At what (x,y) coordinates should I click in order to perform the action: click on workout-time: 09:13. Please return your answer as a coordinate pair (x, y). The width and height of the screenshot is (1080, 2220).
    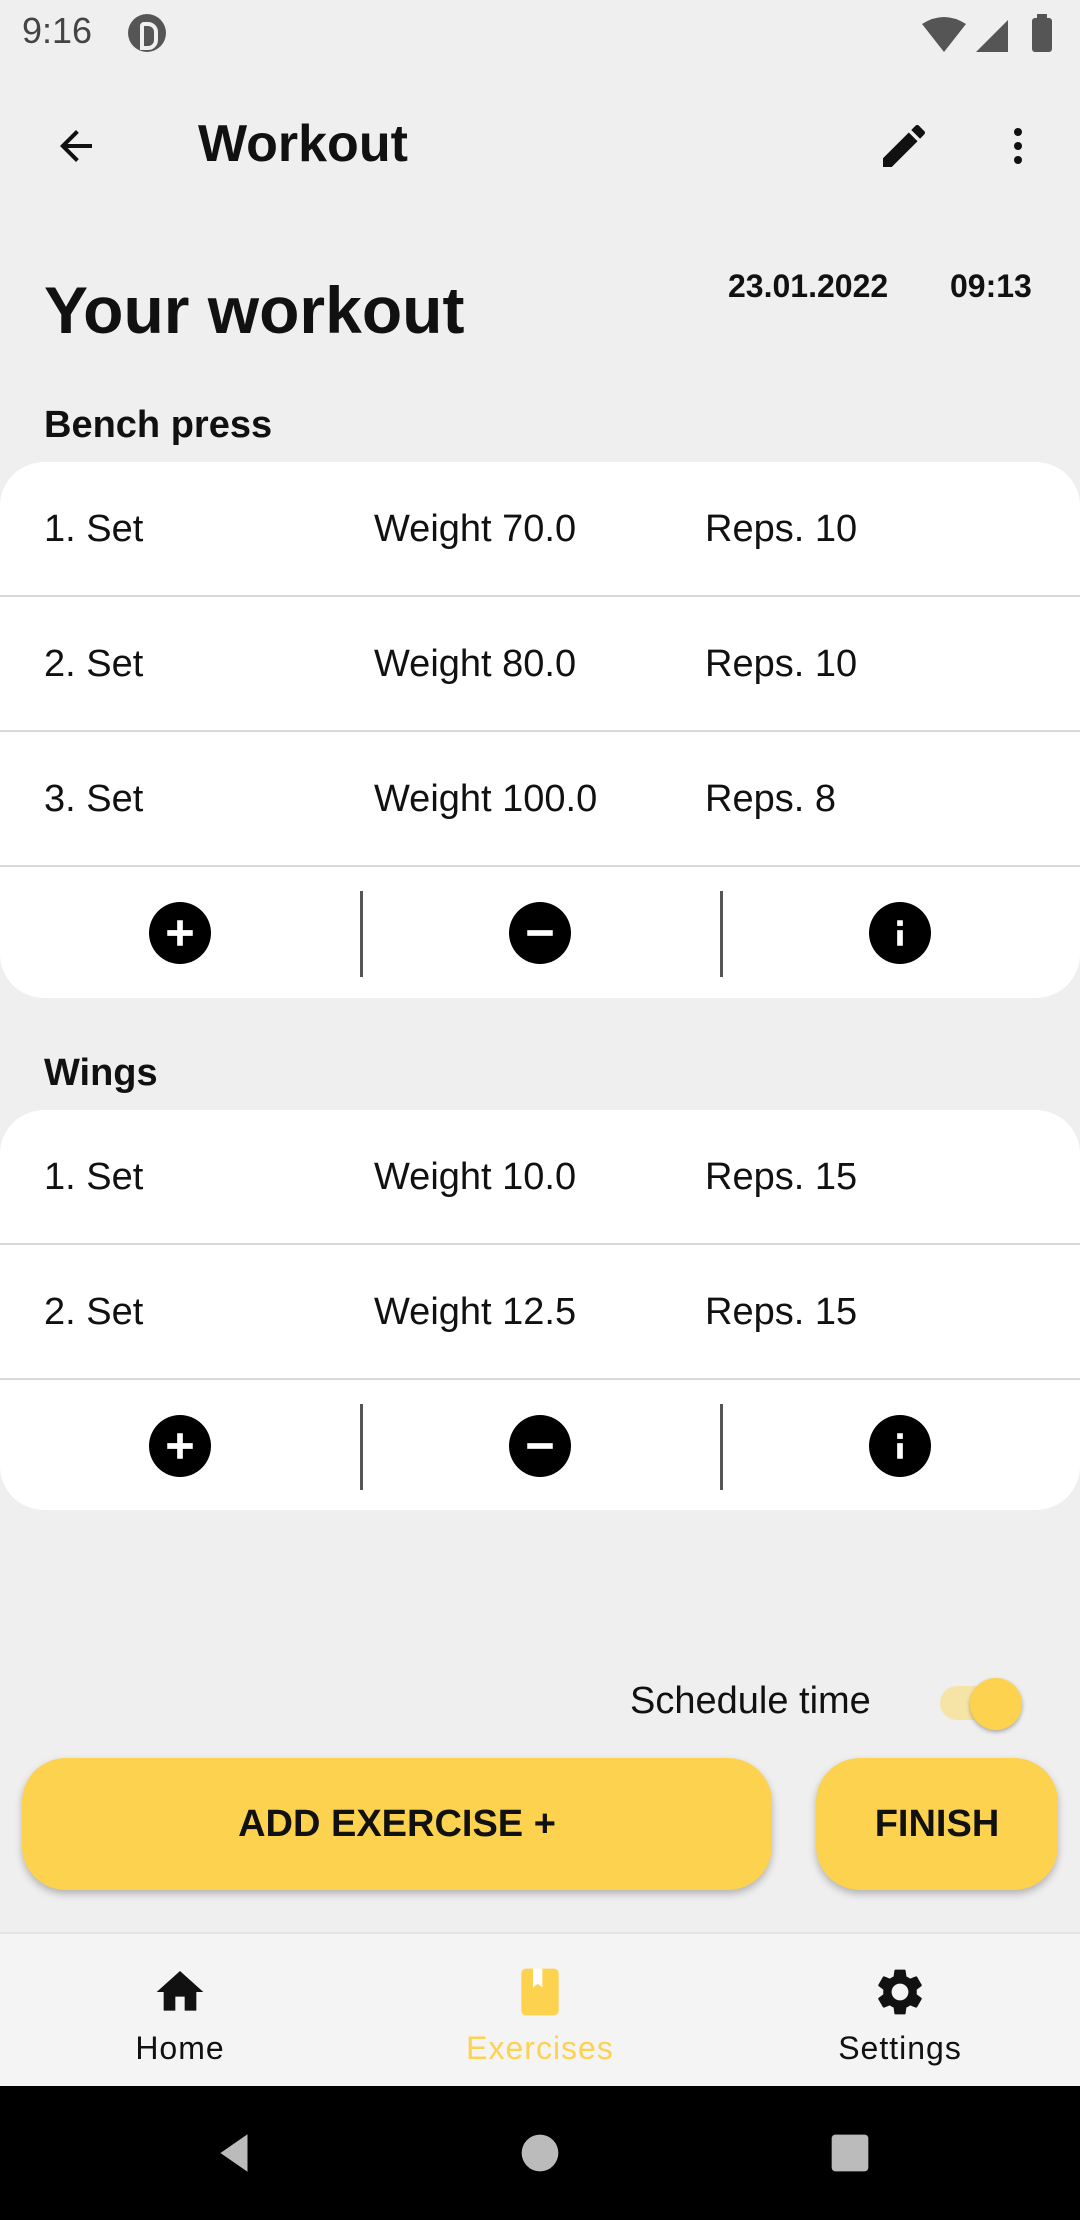
    Looking at the image, I should click on (991, 286).